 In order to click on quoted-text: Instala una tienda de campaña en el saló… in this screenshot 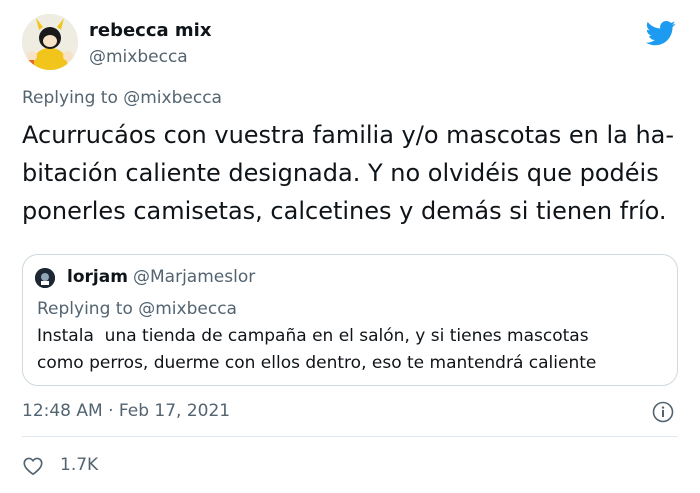, I will do `click(352, 350)`.